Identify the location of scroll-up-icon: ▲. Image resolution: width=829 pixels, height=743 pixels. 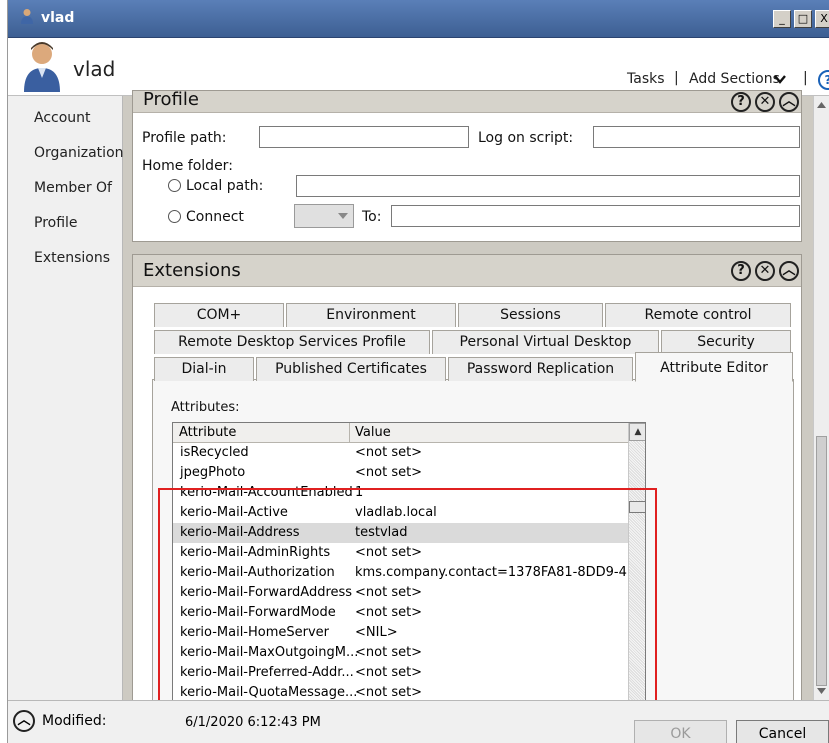
(637, 432).